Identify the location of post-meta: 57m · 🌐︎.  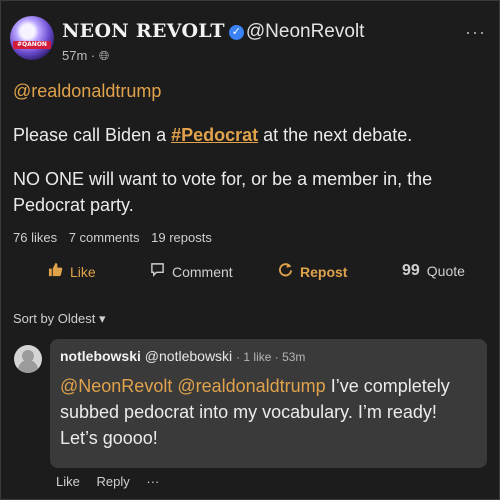
(85, 56).